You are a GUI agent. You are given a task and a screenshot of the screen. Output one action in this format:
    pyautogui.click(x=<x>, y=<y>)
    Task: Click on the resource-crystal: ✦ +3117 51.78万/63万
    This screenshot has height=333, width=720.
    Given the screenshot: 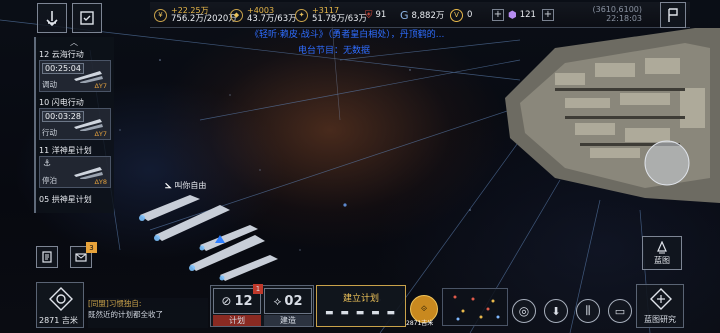 What is the action you would take?
    pyautogui.click(x=331, y=15)
    